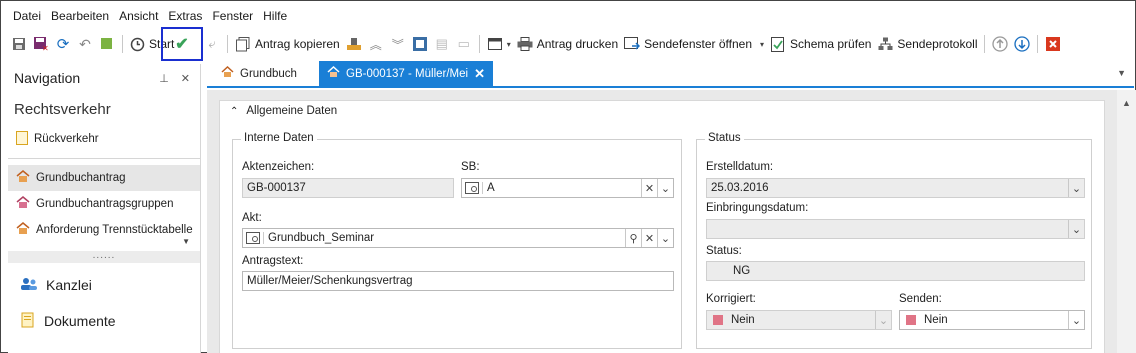 This screenshot has width=1136, height=353. Describe the element at coordinates (470, 167) in the screenshot. I see `sb-label: SB:` at that location.